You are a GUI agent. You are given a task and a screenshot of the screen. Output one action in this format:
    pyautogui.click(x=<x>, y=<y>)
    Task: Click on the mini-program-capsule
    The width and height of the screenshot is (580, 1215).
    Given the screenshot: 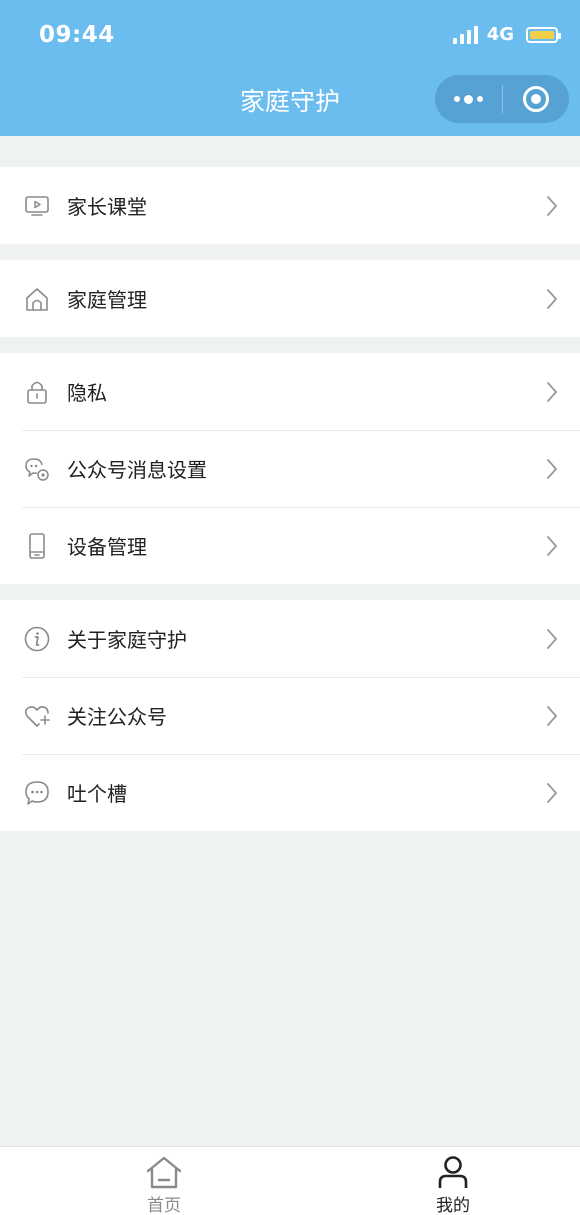 What is the action you would take?
    pyautogui.click(x=502, y=99)
    